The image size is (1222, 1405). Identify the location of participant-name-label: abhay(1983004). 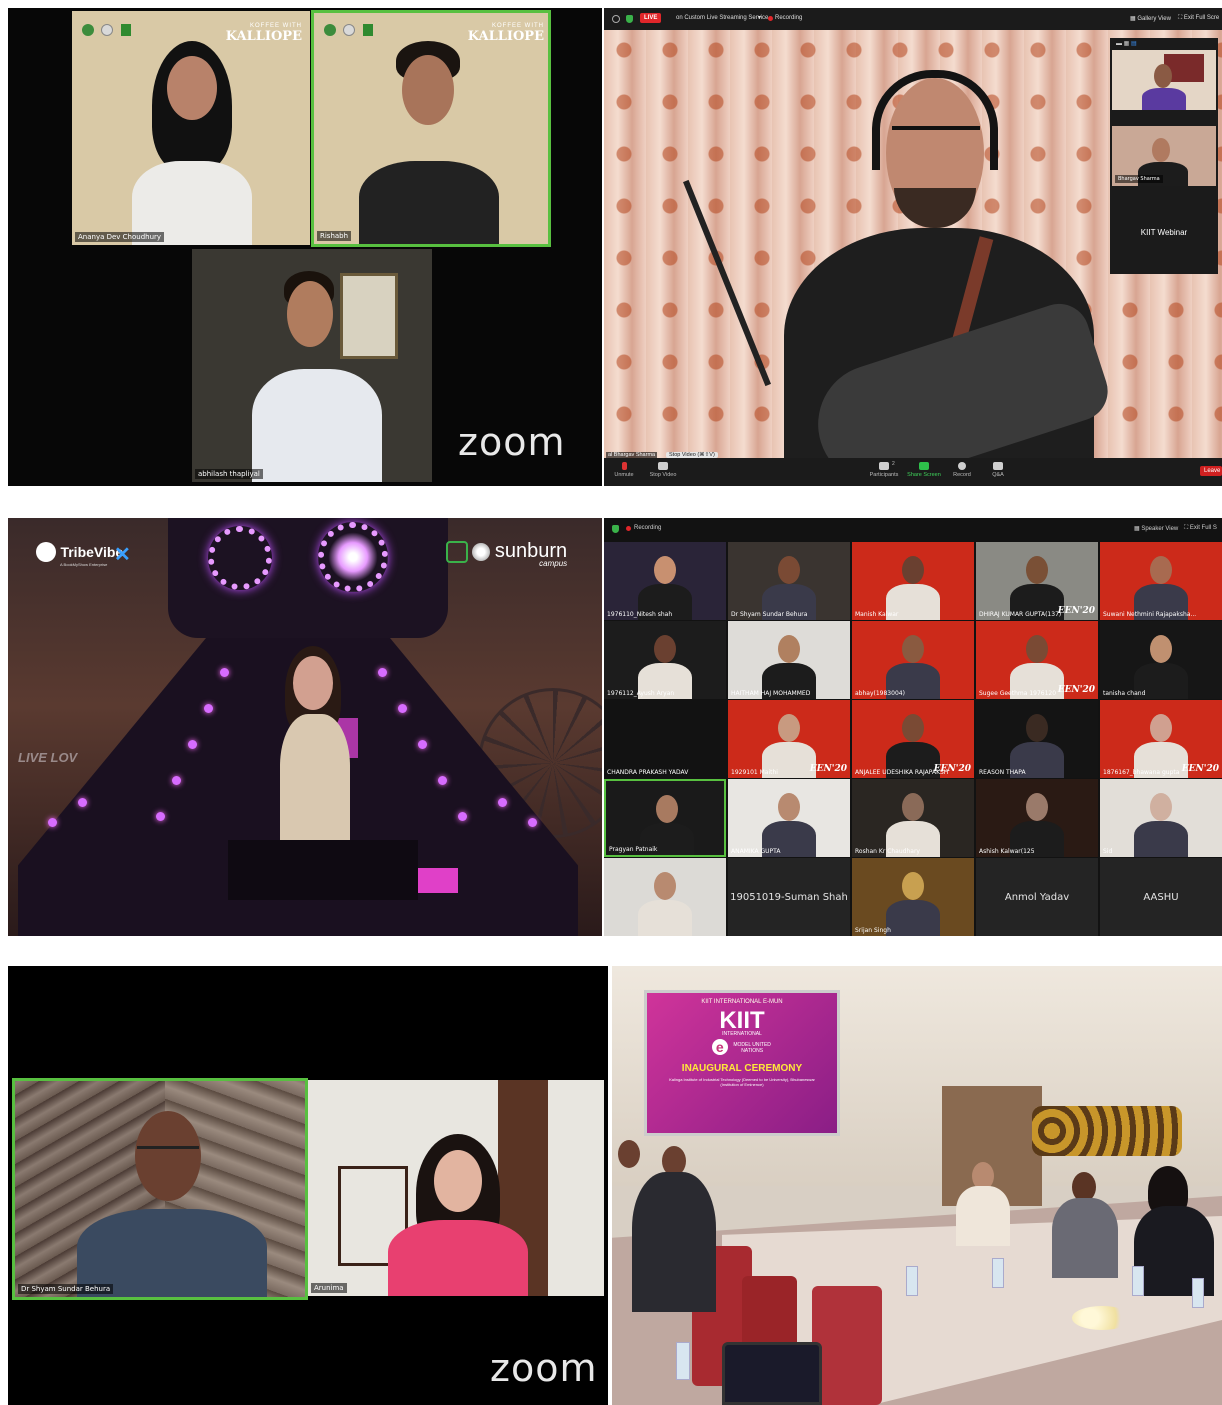
(880, 693).